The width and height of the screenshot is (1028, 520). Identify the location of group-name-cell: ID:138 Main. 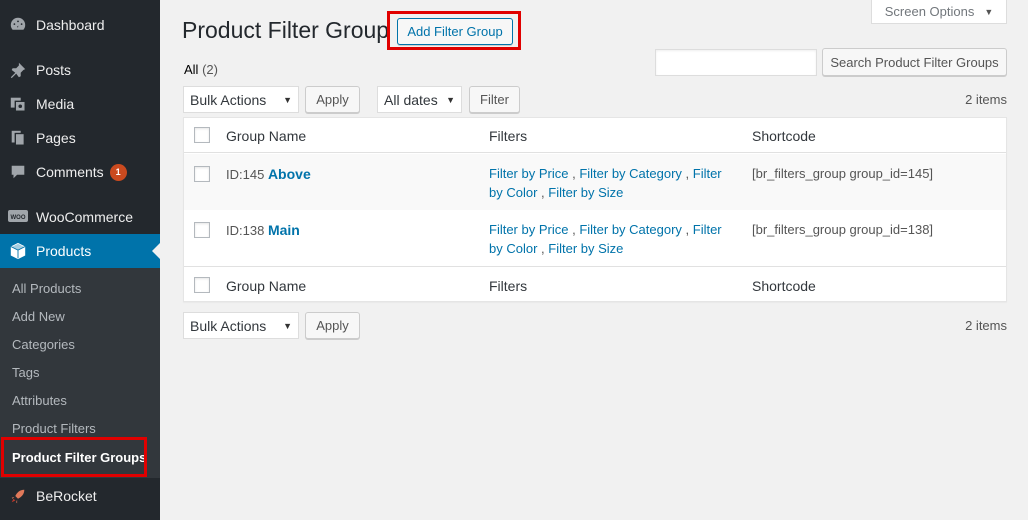
(263, 230).